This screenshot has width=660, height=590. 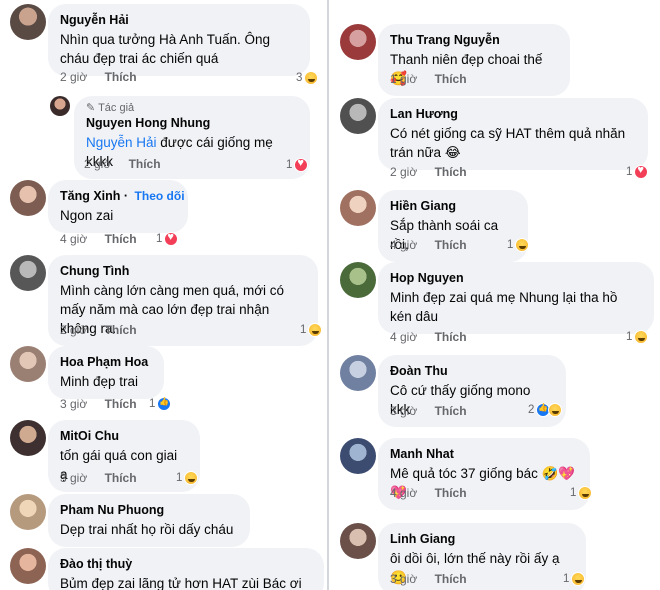 What do you see at coordinates (516, 278) in the screenshot?
I see `commenter-name: Hop Nguyen` at bounding box center [516, 278].